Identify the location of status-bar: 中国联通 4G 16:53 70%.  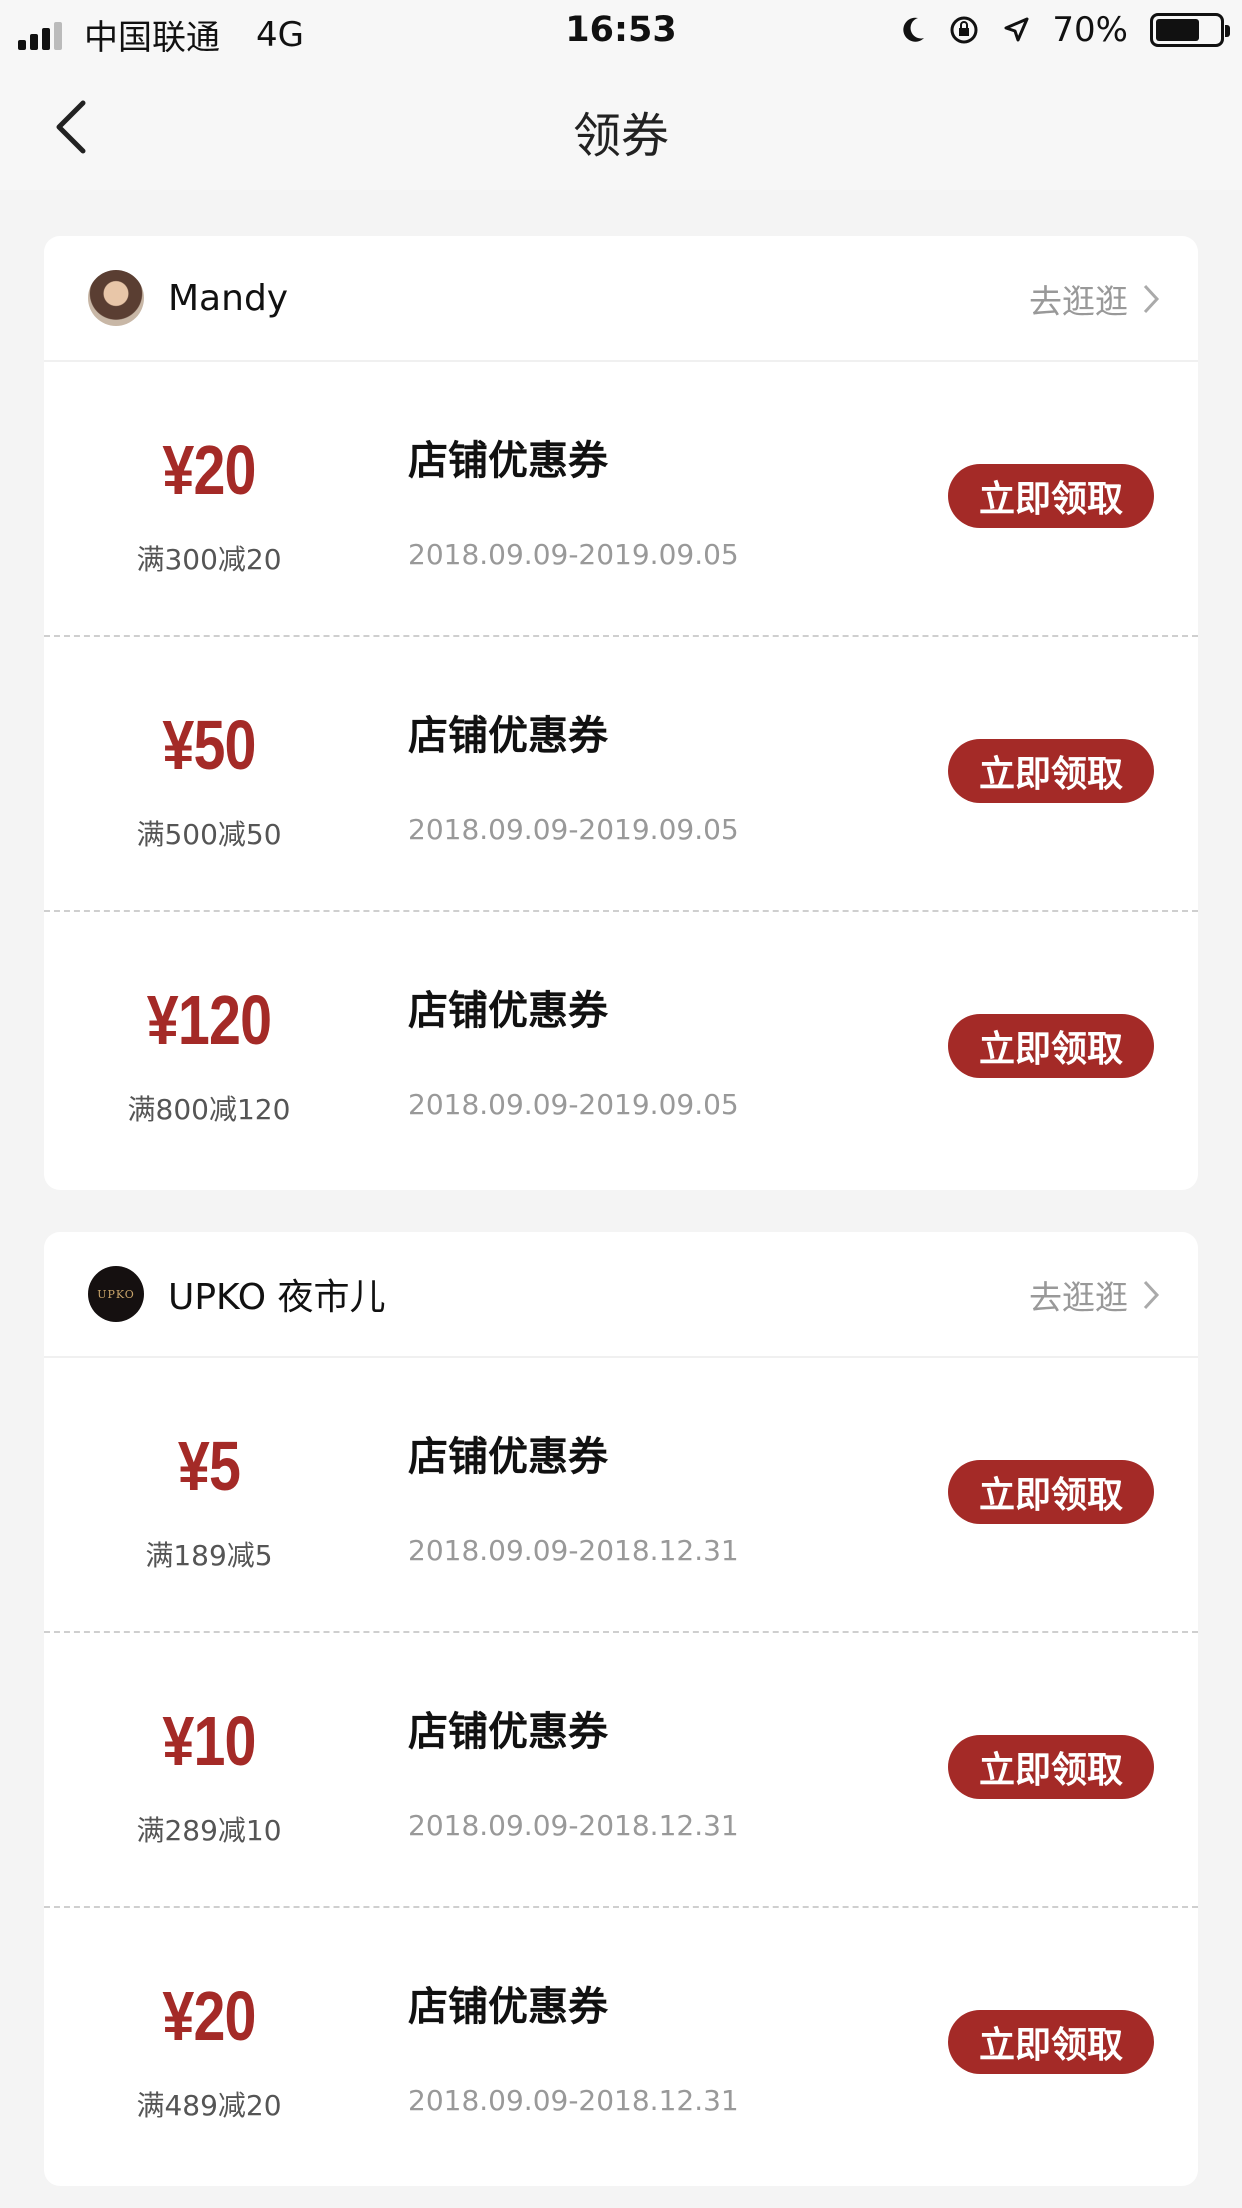
(621, 31).